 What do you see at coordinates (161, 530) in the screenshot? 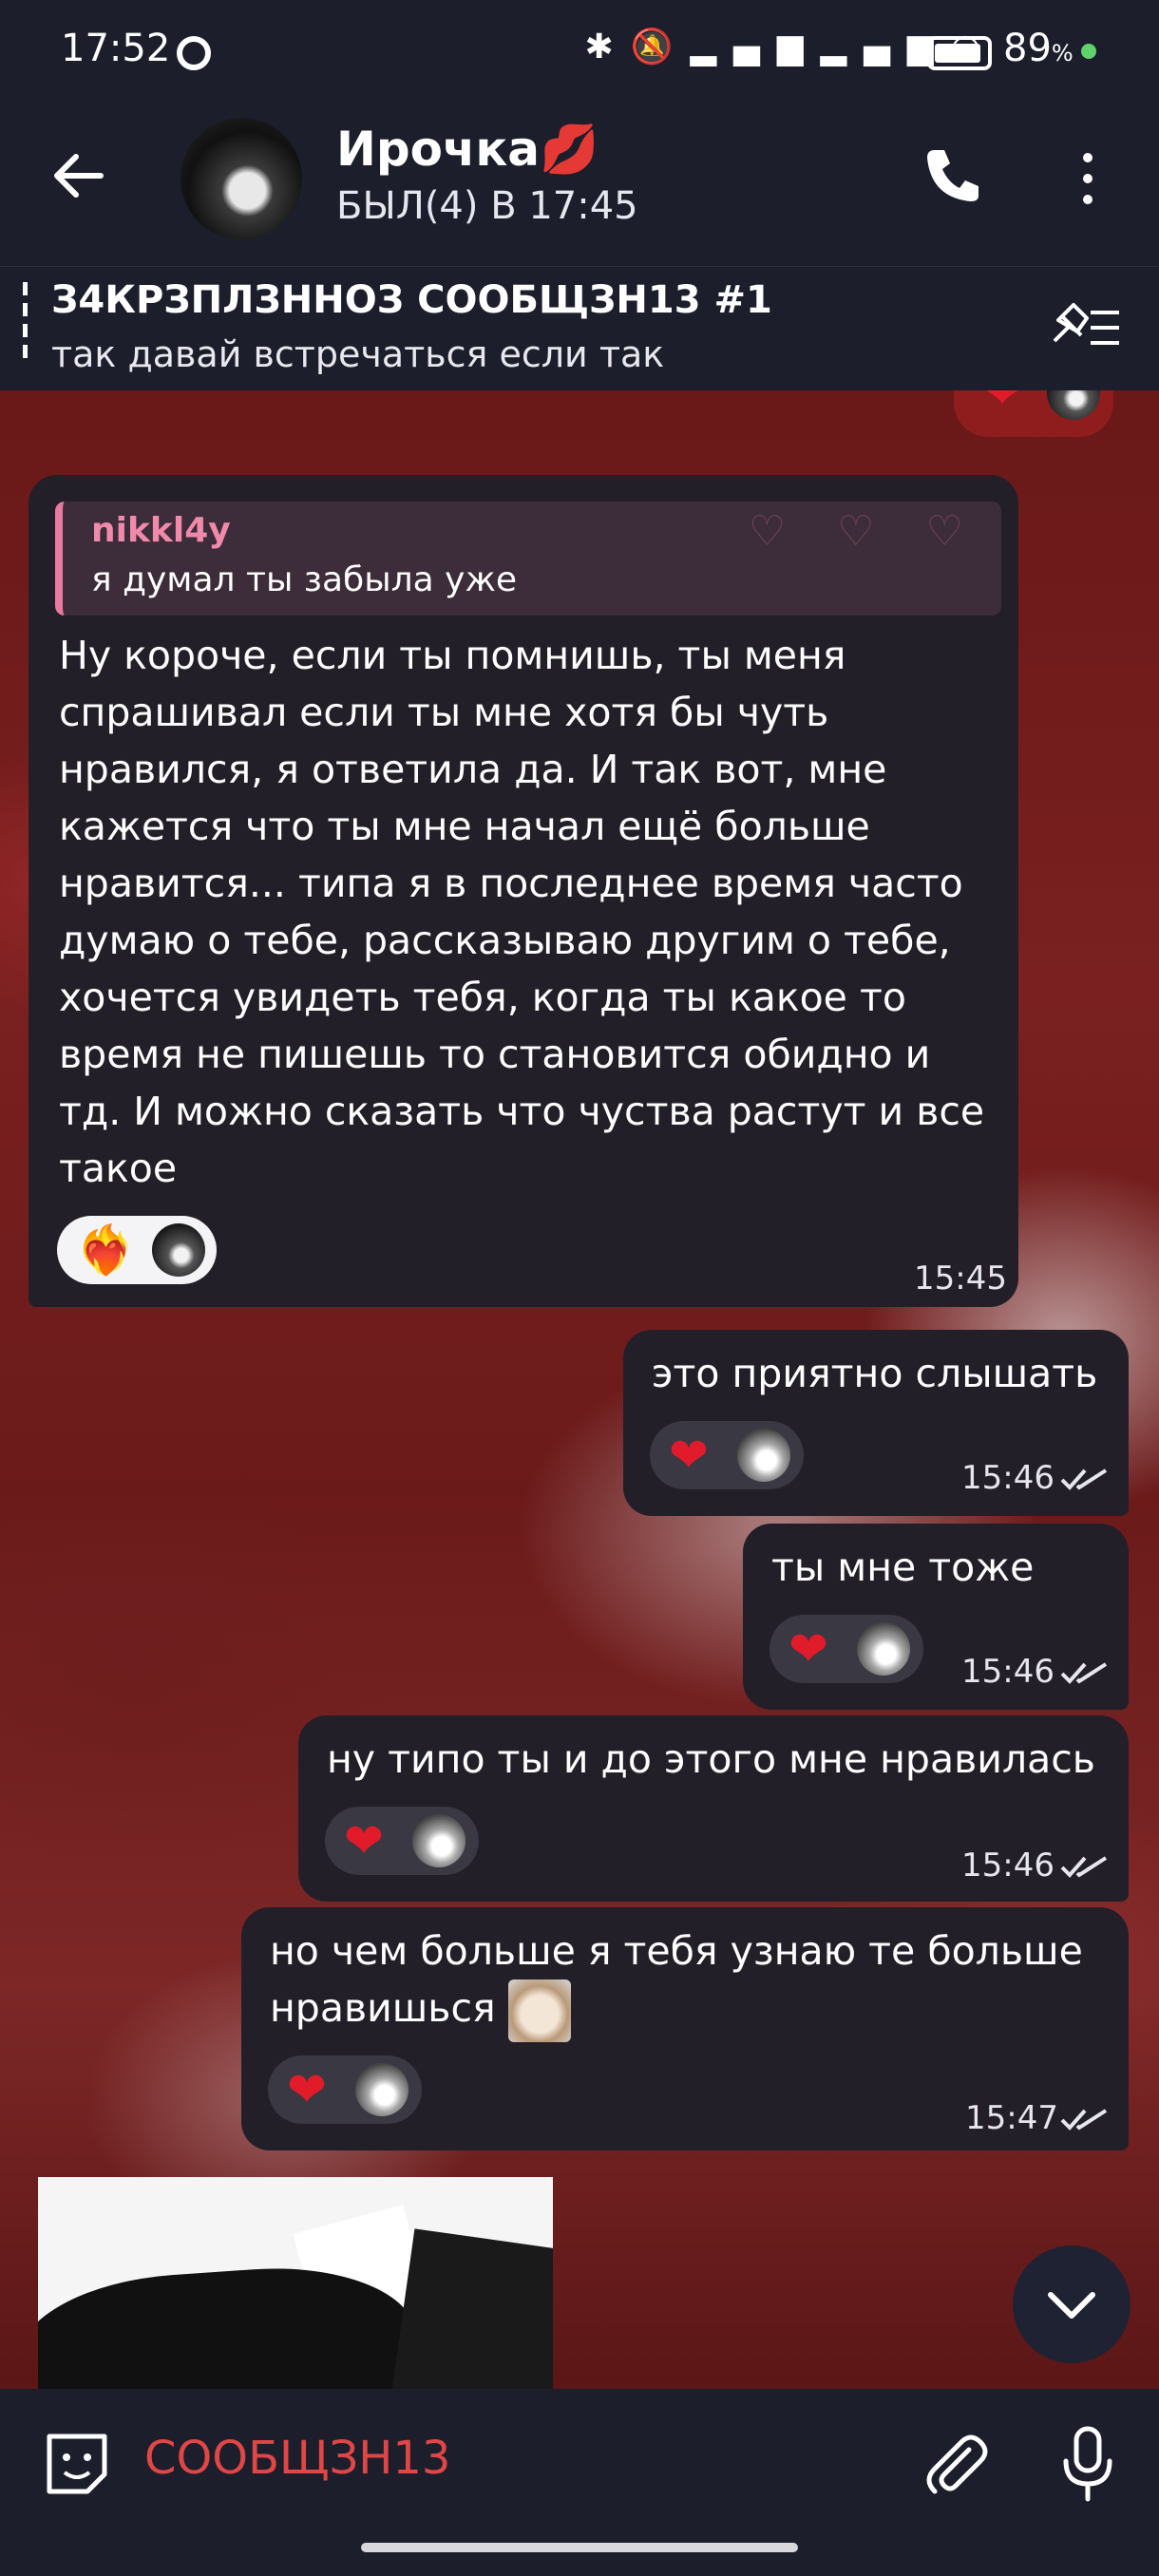
I see `reply-author: nikkl4y` at bounding box center [161, 530].